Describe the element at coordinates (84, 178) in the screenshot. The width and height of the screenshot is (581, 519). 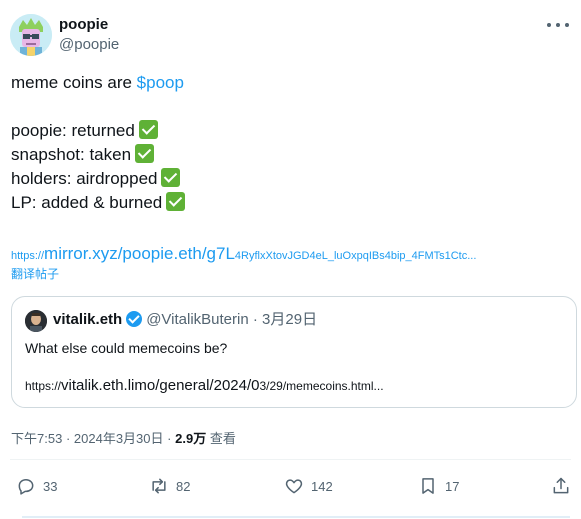
I see `checklist-item: holders: airdropped` at that location.